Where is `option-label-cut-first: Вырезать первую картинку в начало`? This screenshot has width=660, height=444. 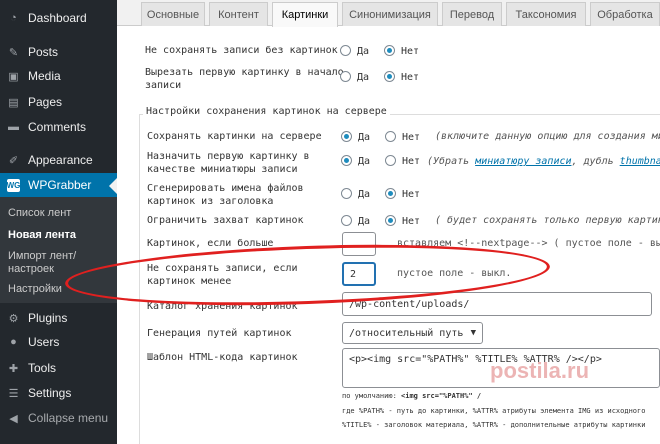 option-label-cut-first: Вырезать первую картинку в начало is located at coordinates (244, 72).